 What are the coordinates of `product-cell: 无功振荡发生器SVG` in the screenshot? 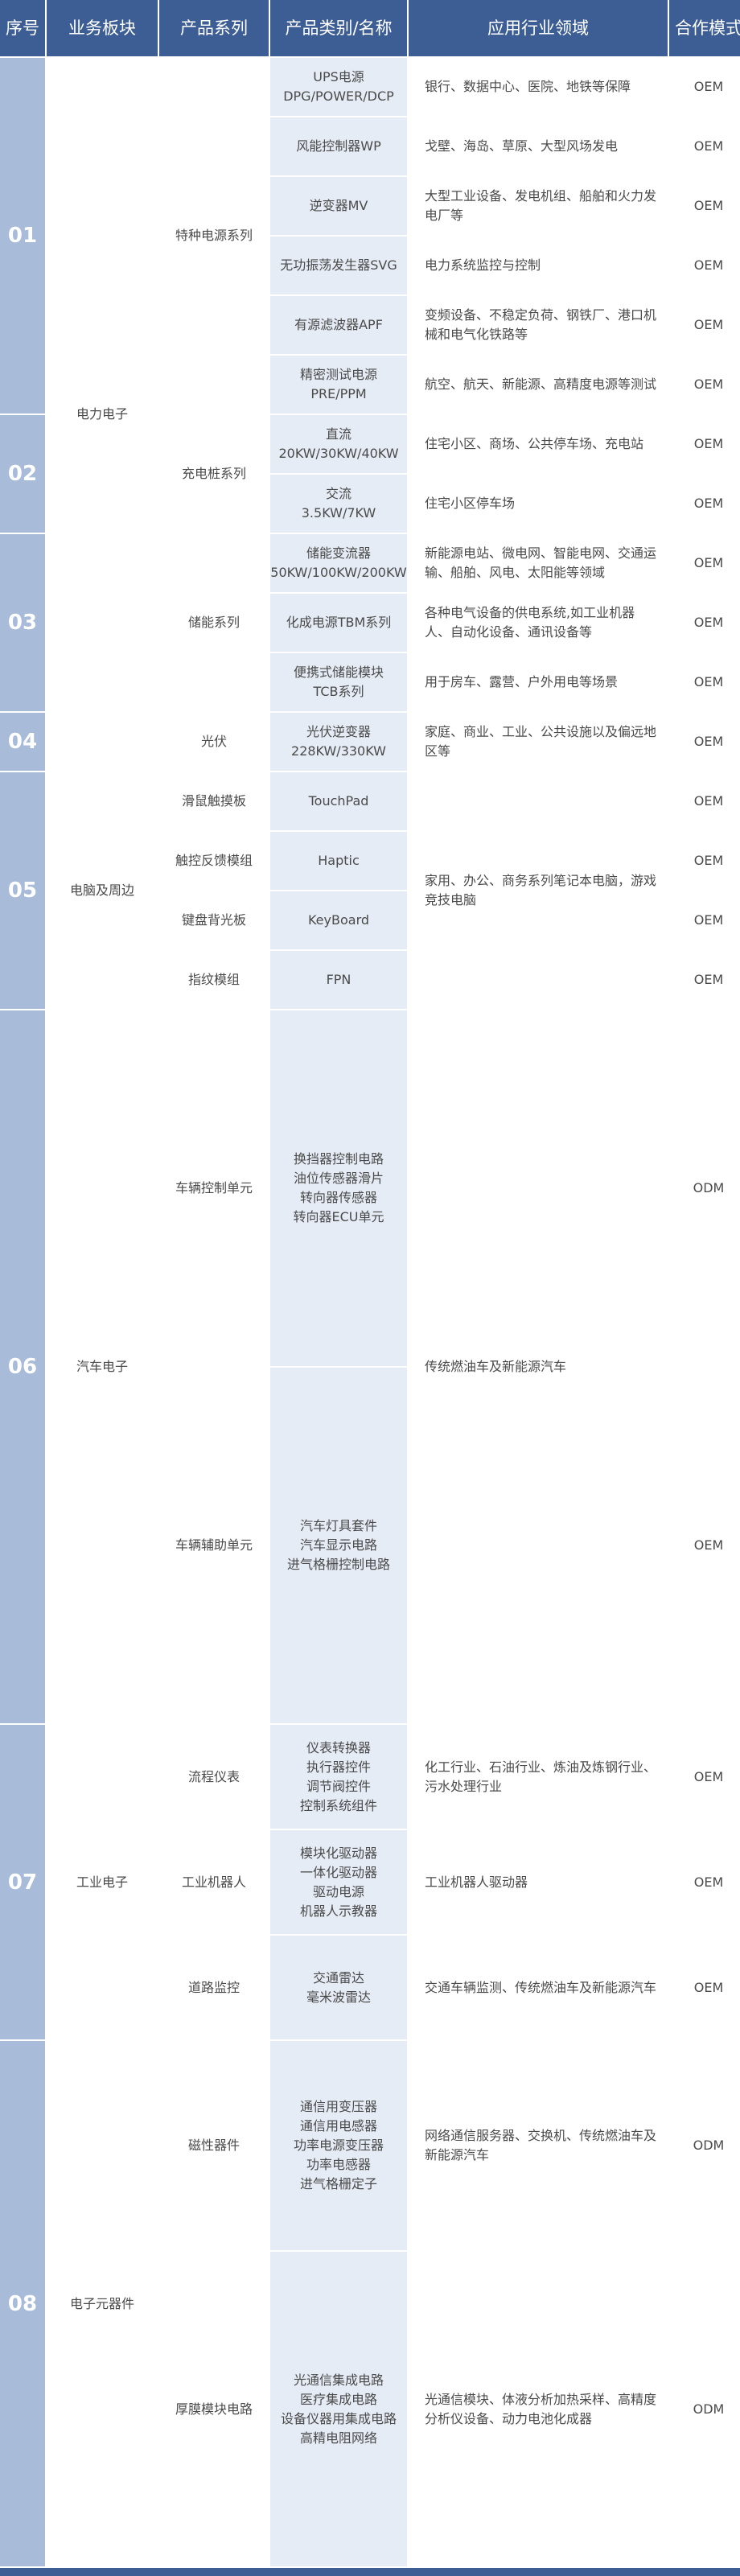 It's located at (338, 265).